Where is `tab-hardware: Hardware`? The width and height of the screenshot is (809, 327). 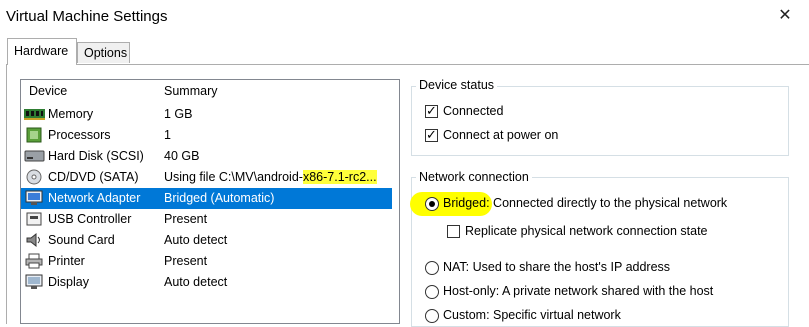 tab-hardware: Hardware is located at coordinates (42, 51).